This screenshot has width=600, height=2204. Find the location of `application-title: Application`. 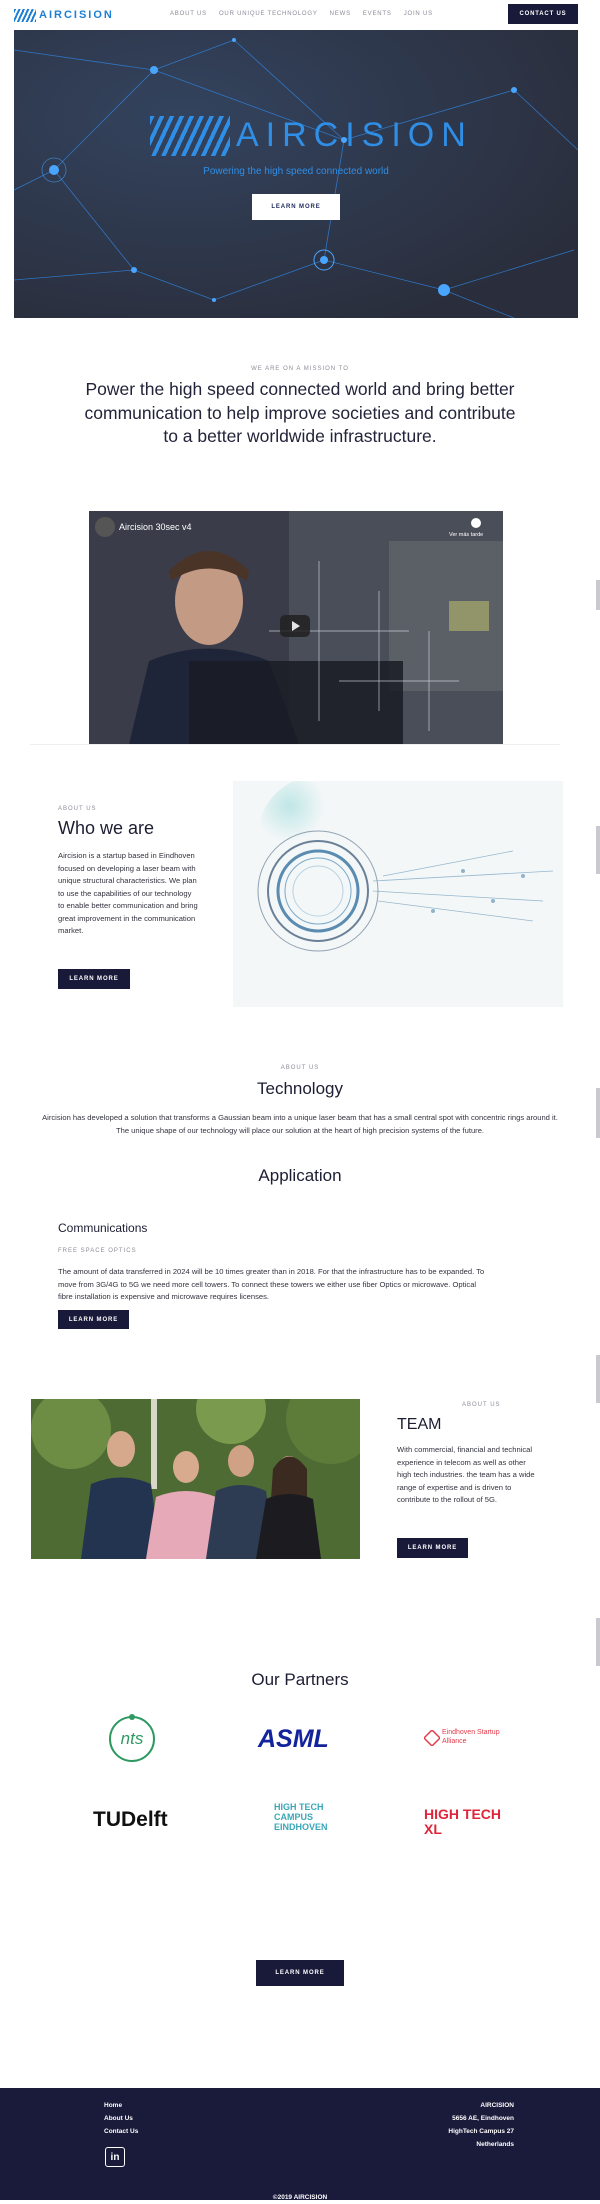

application-title: Application is located at coordinates (300, 1175).